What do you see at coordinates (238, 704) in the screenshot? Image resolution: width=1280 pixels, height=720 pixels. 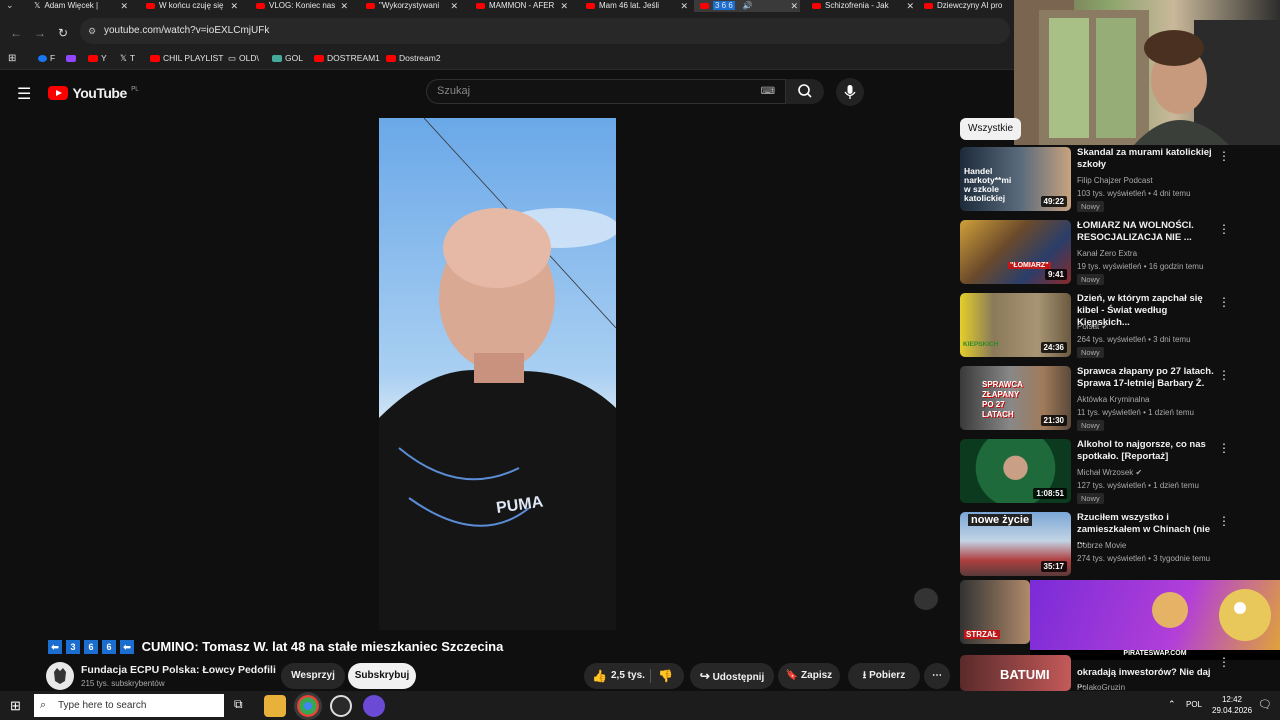 I see `task-view-icon: ⧉` at bounding box center [238, 704].